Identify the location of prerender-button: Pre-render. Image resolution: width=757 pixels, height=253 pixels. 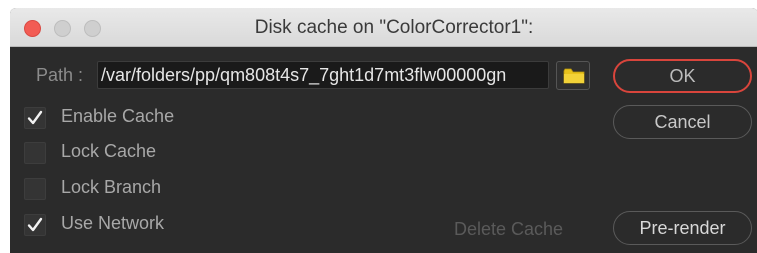
(682, 228).